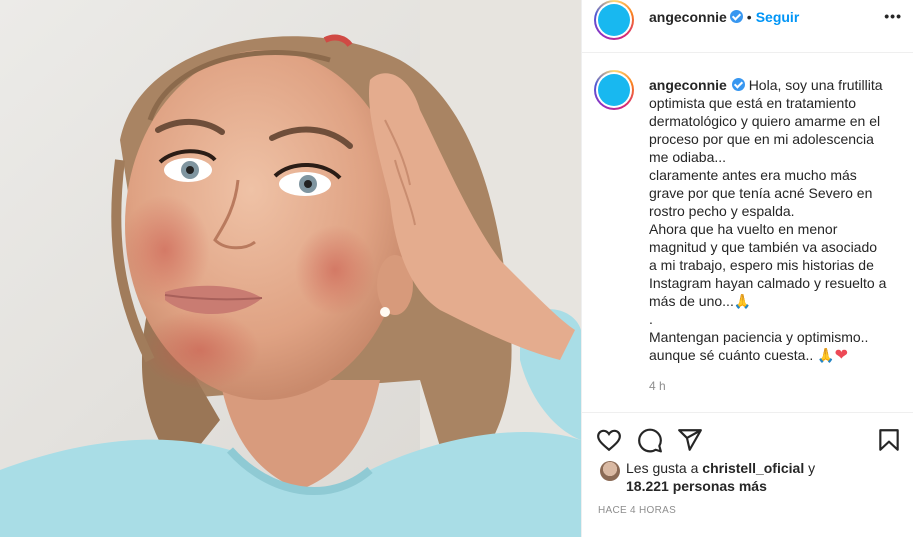  I want to click on paper-plane-icon, so click(690, 440).